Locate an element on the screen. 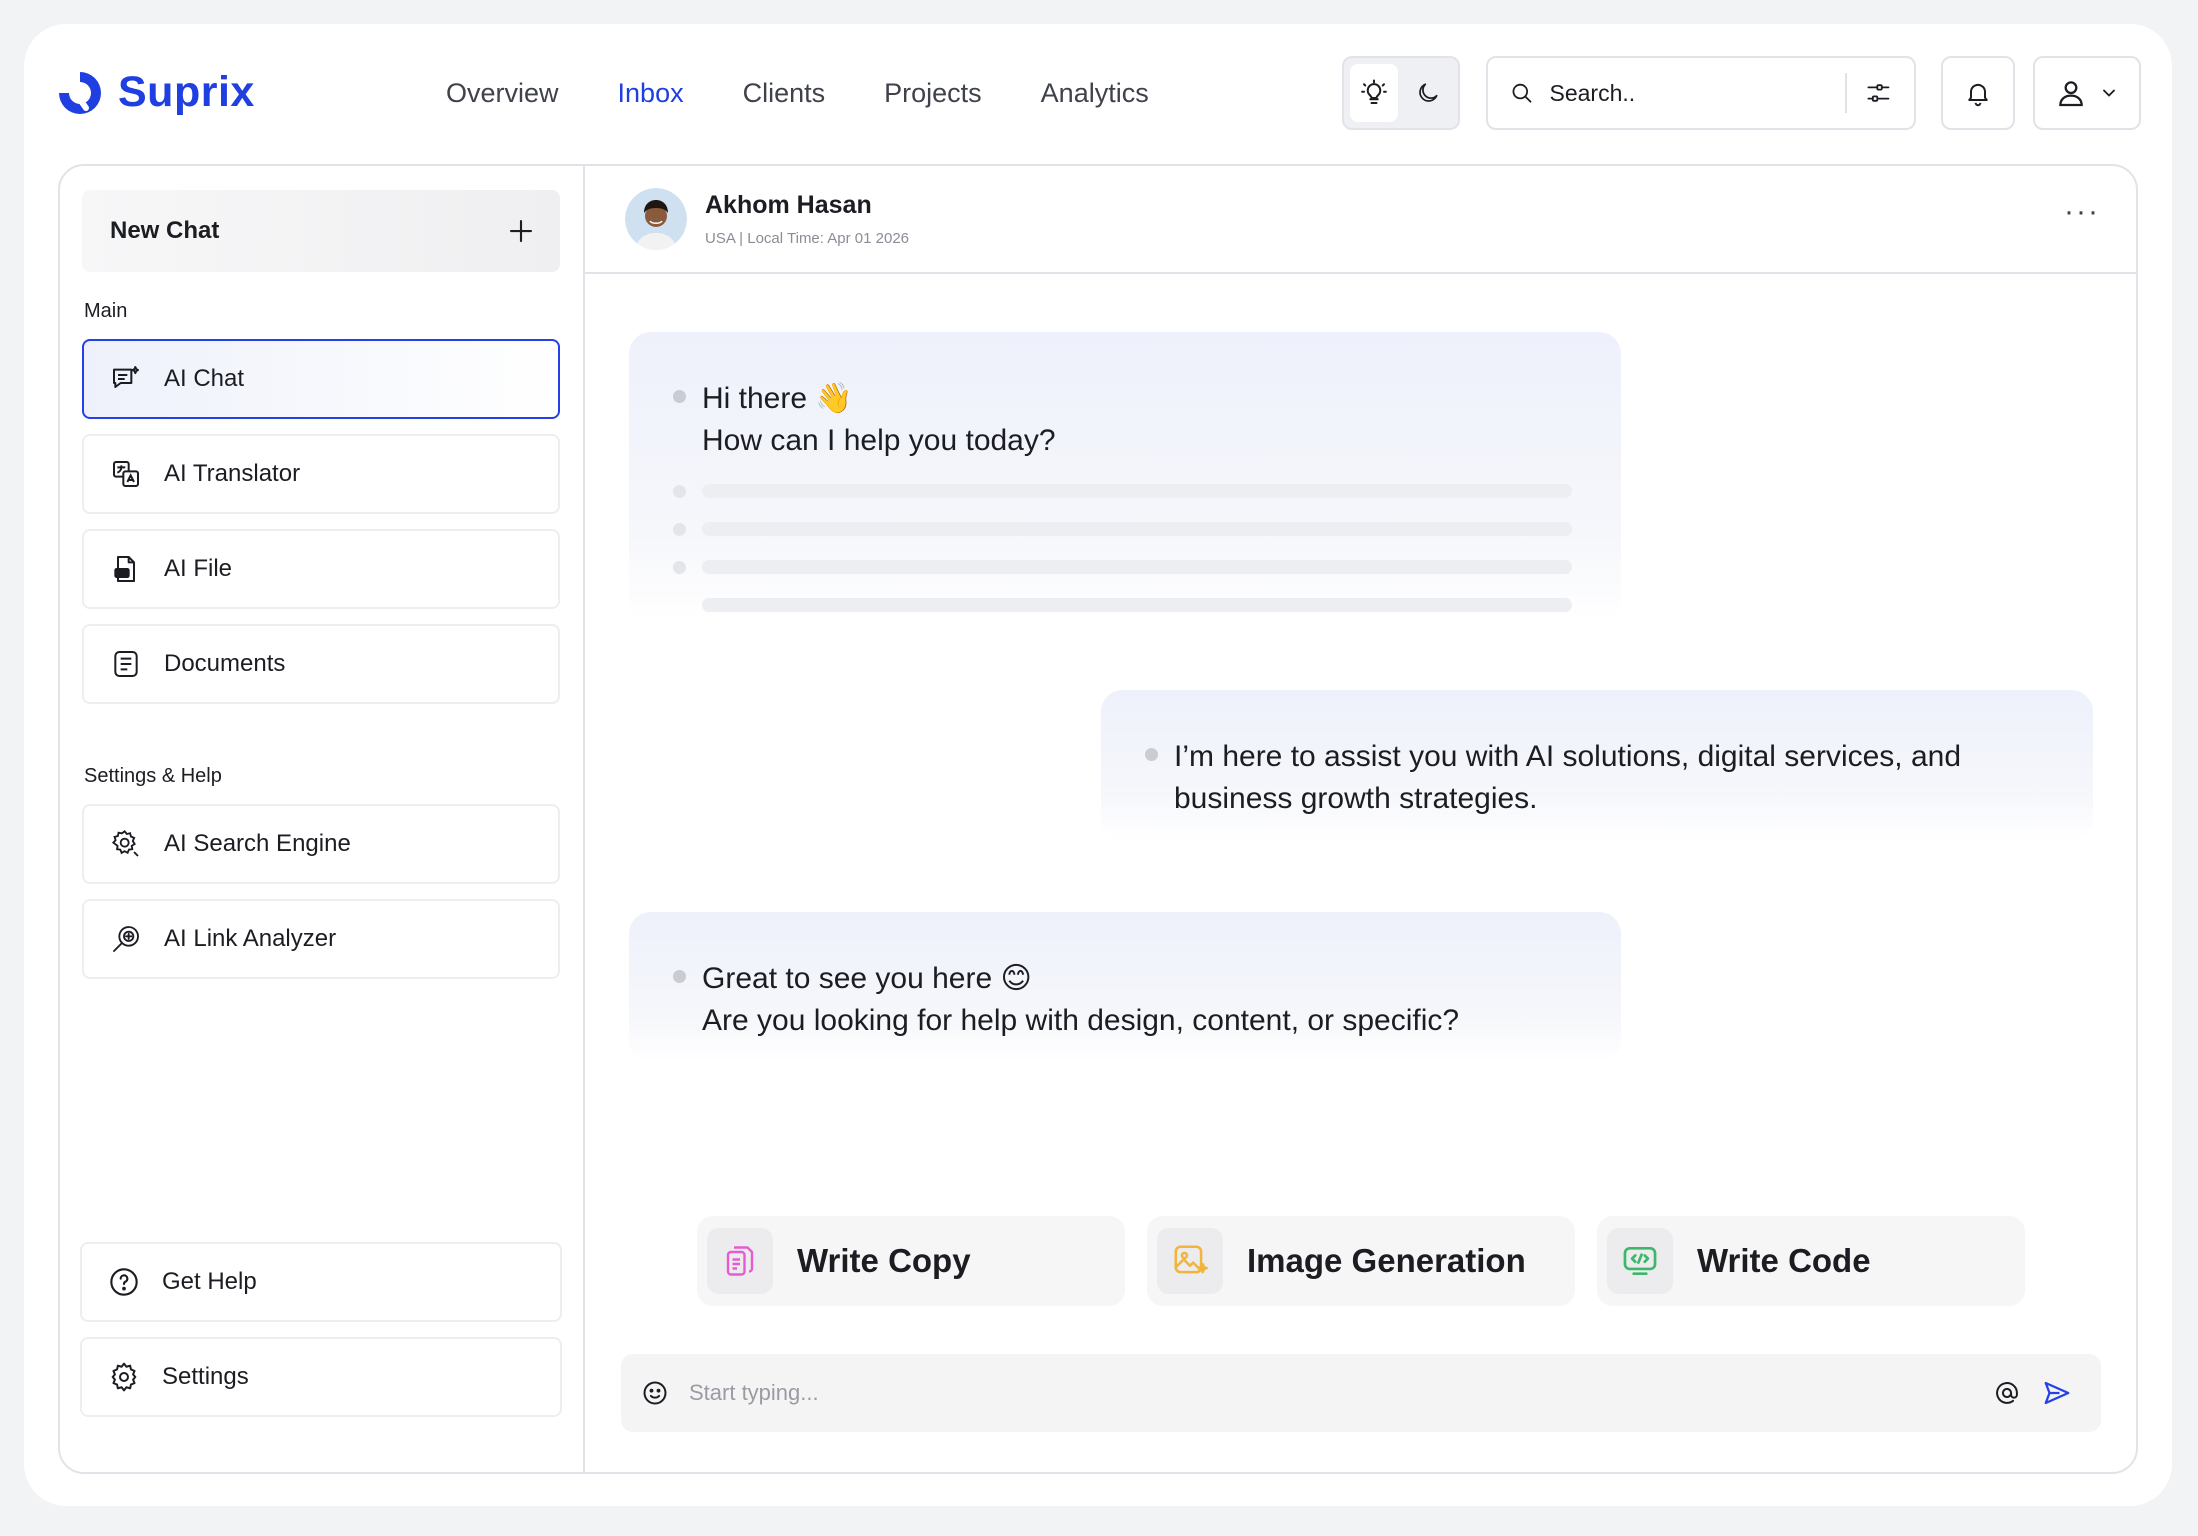 The height and width of the screenshot is (1536, 2198). copy-icon is located at coordinates (740, 1261).